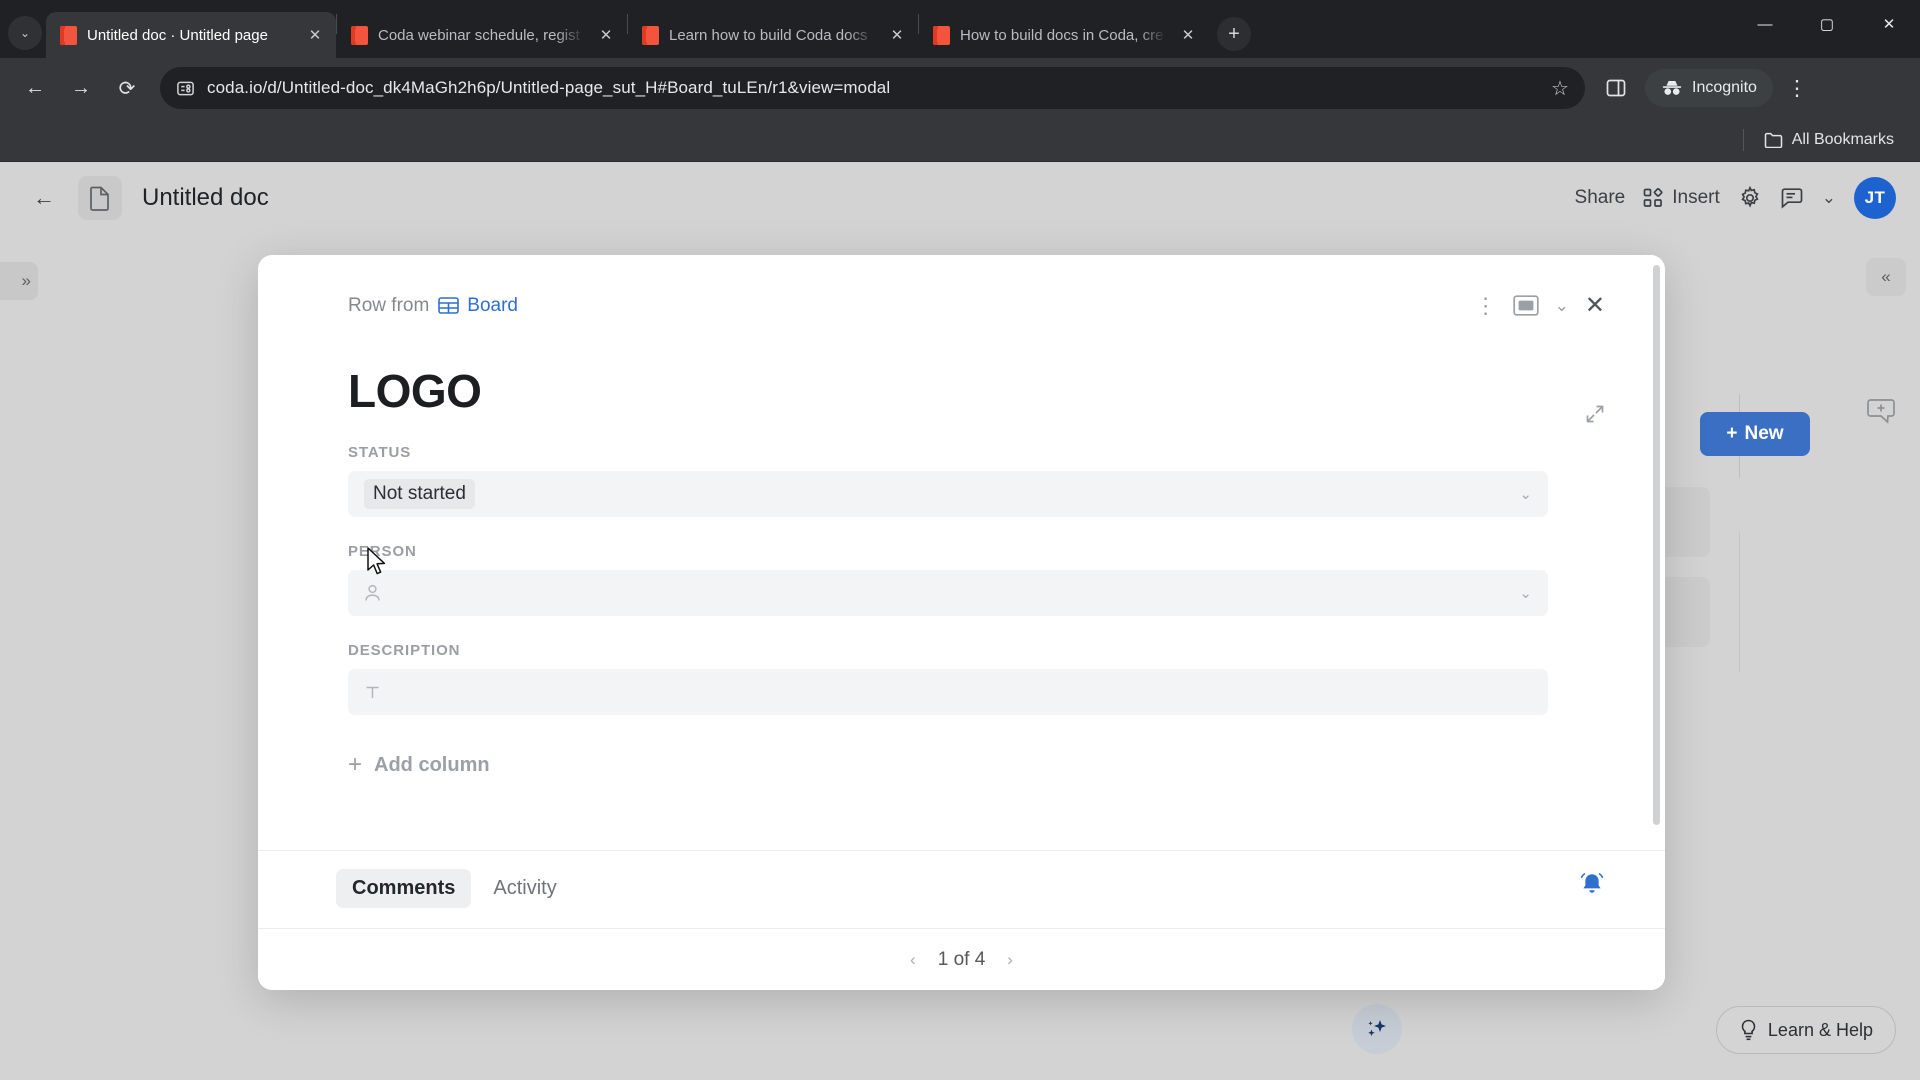 The width and height of the screenshot is (1920, 1080). Describe the element at coordinates (372, 692) in the screenshot. I see `text-icon` at that location.